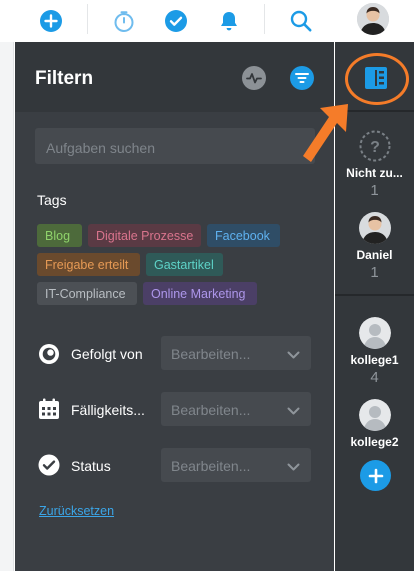 Image resolution: width=414 pixels, height=571 pixels. I want to click on filter-icon, so click(302, 78).